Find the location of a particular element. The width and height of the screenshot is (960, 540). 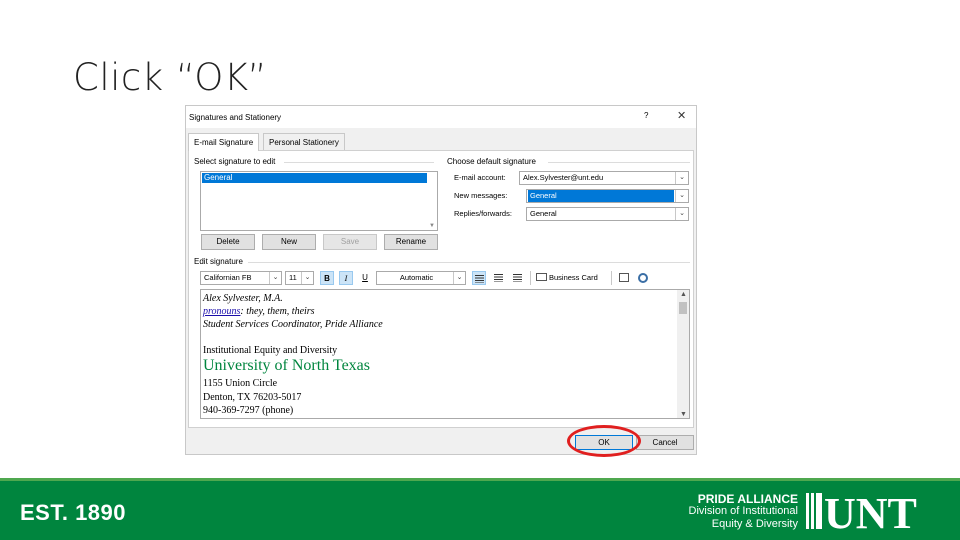

close-icon: ✕ is located at coordinates (681, 115).